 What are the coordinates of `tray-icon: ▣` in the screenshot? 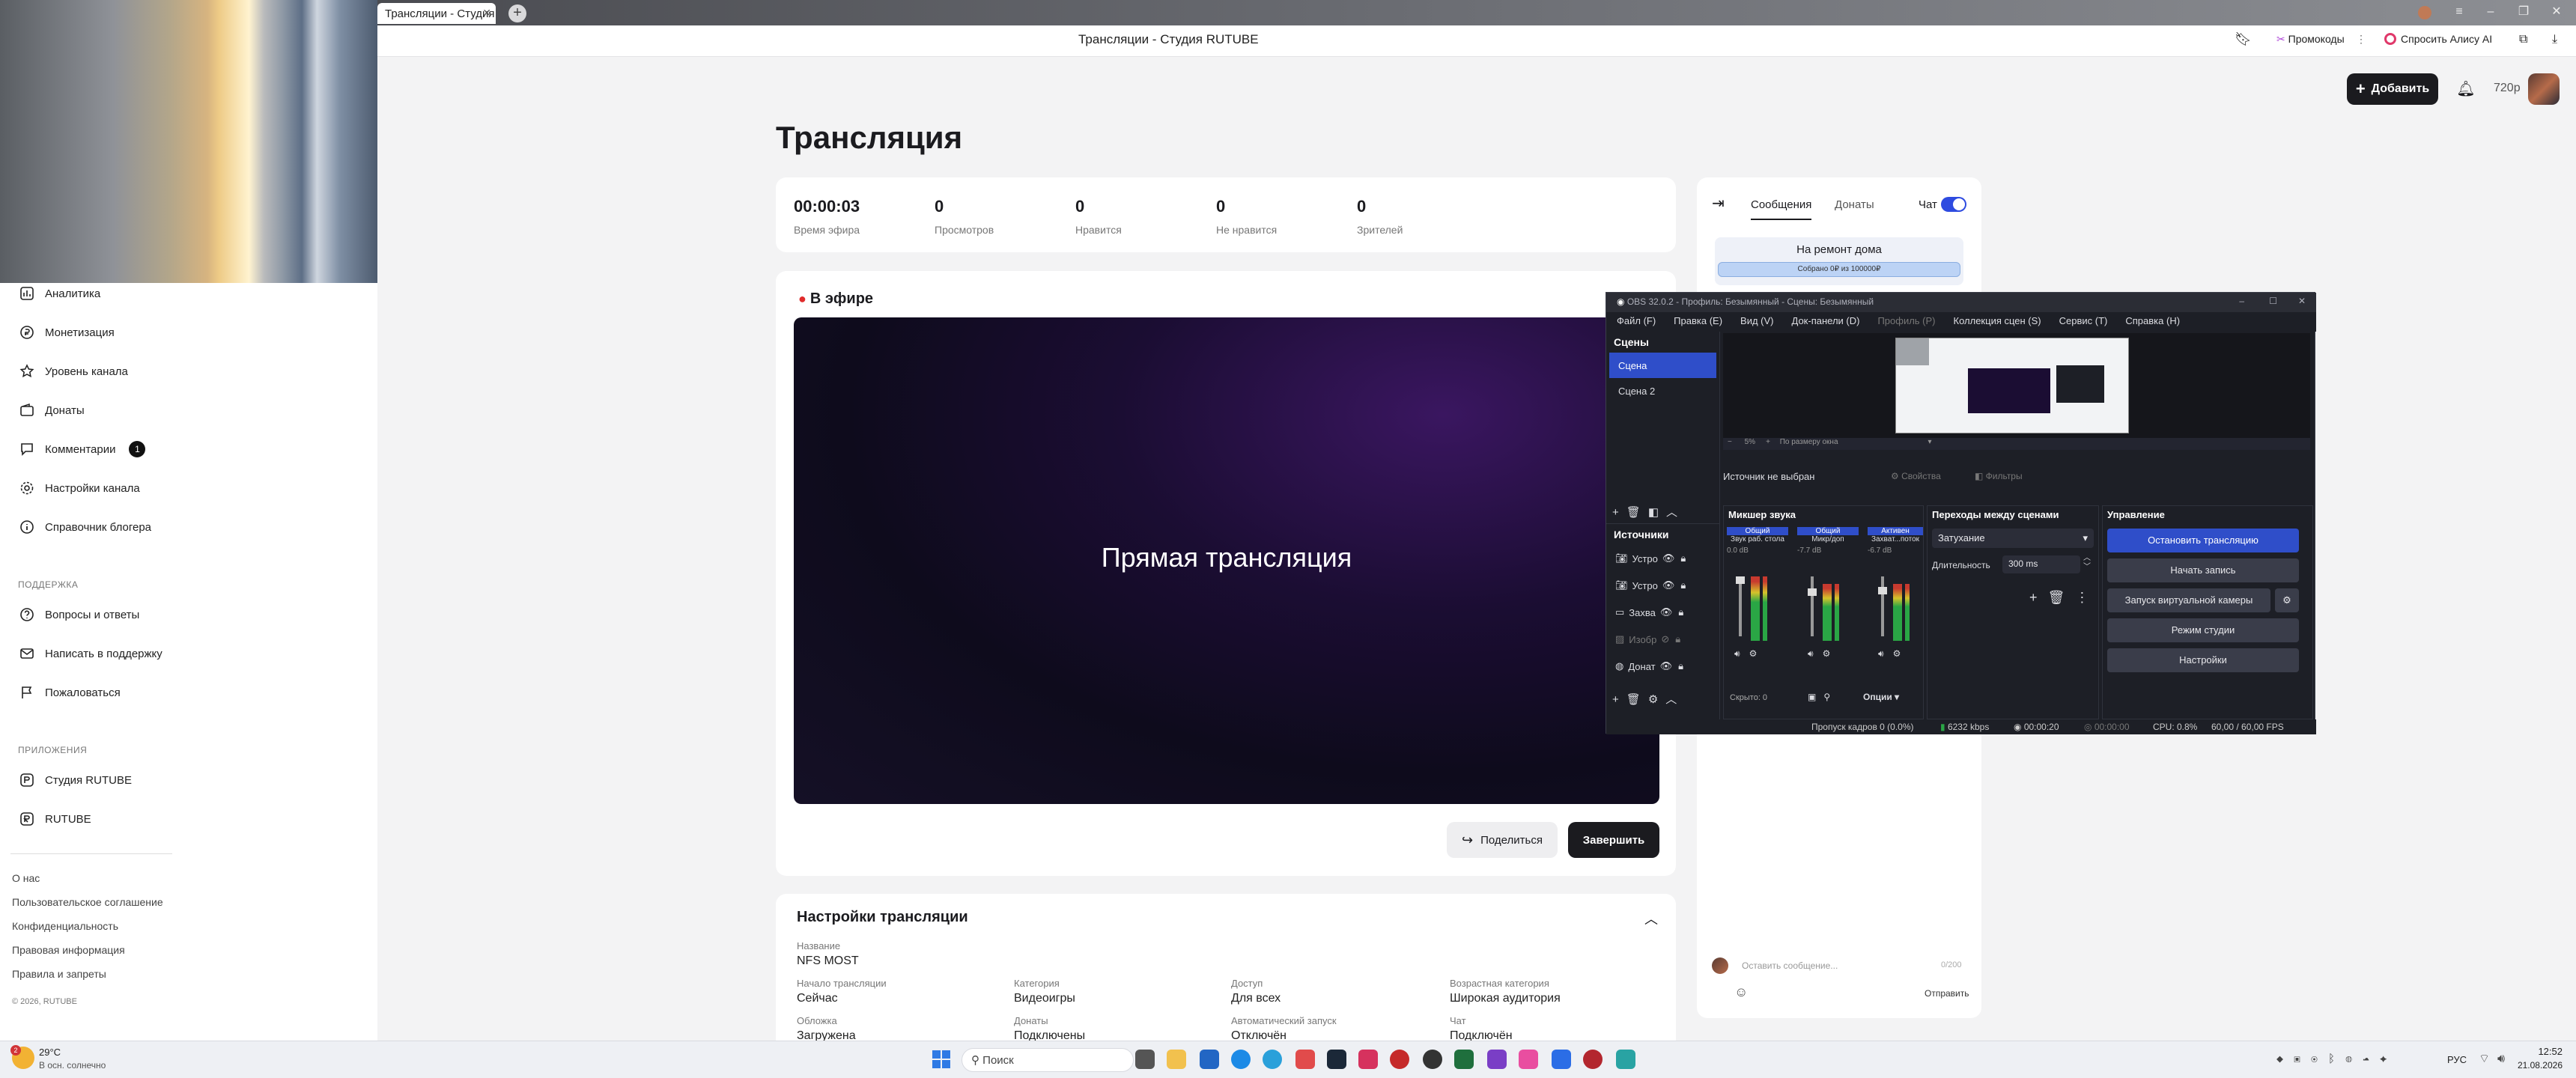 It's located at (2302, 1059).